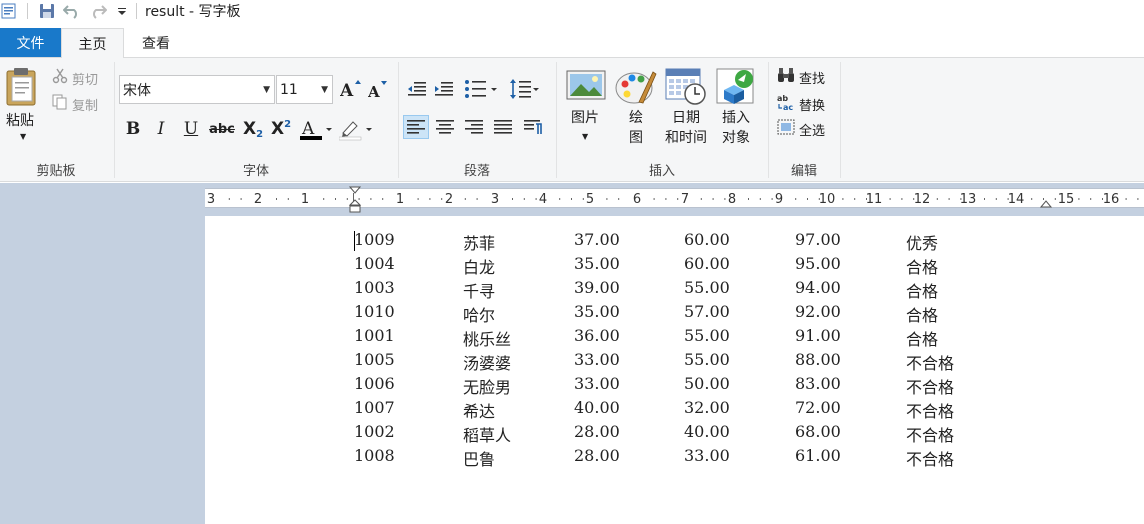 The width and height of the screenshot is (1144, 524). What do you see at coordinates (818, 383) in the screenshot?
I see `document-cell: 83.00` at bounding box center [818, 383].